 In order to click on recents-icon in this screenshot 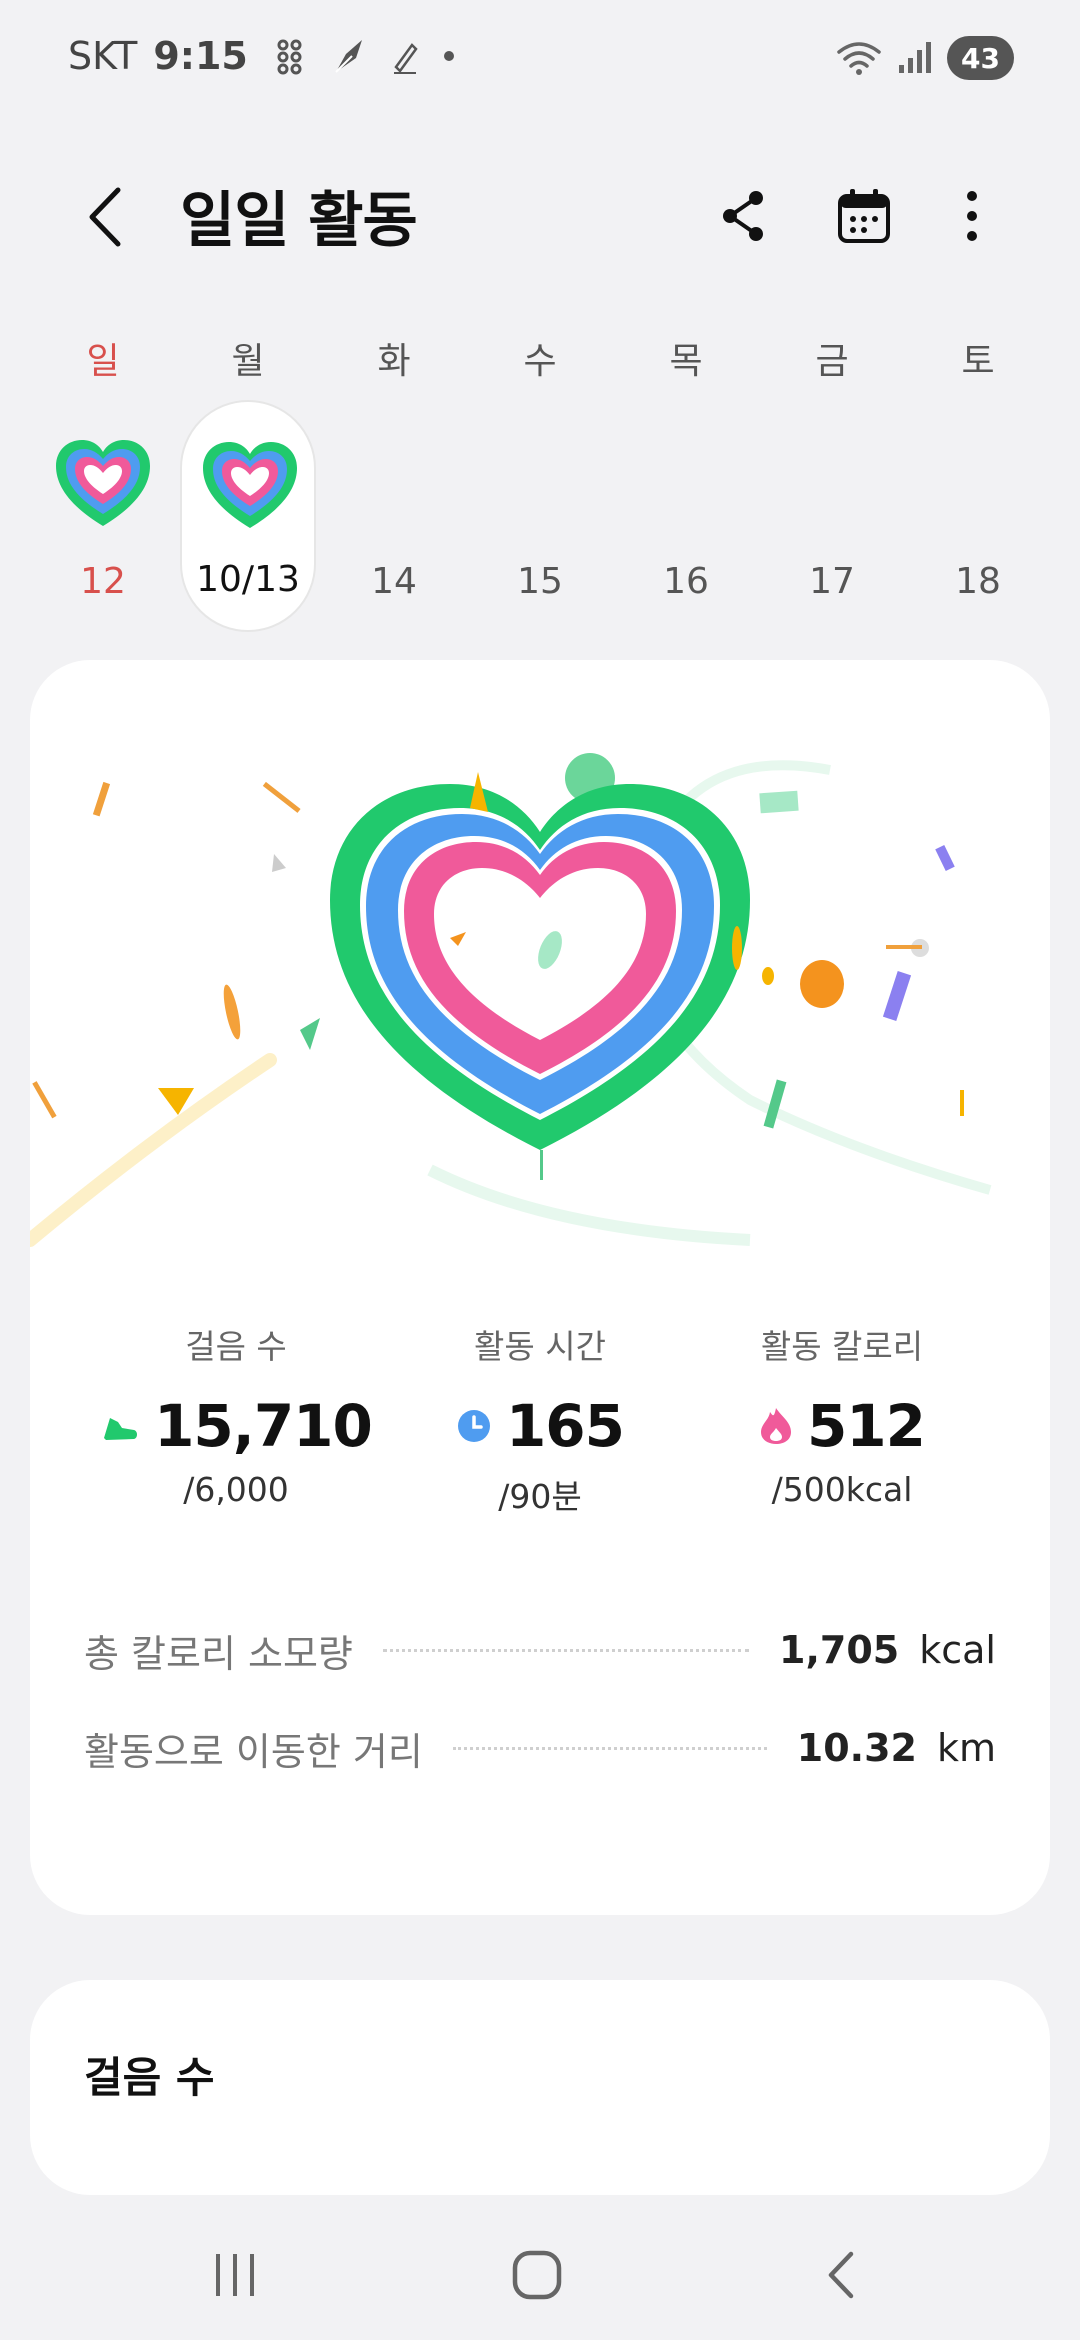, I will do `click(235, 2275)`.